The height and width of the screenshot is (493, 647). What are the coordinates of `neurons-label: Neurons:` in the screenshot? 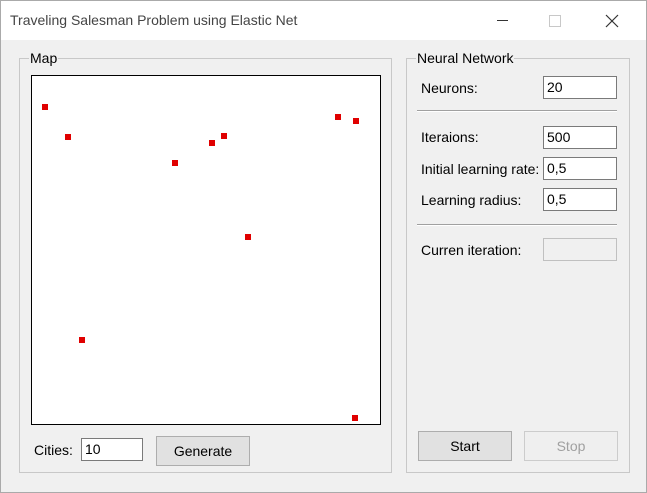 It's located at (449, 88).